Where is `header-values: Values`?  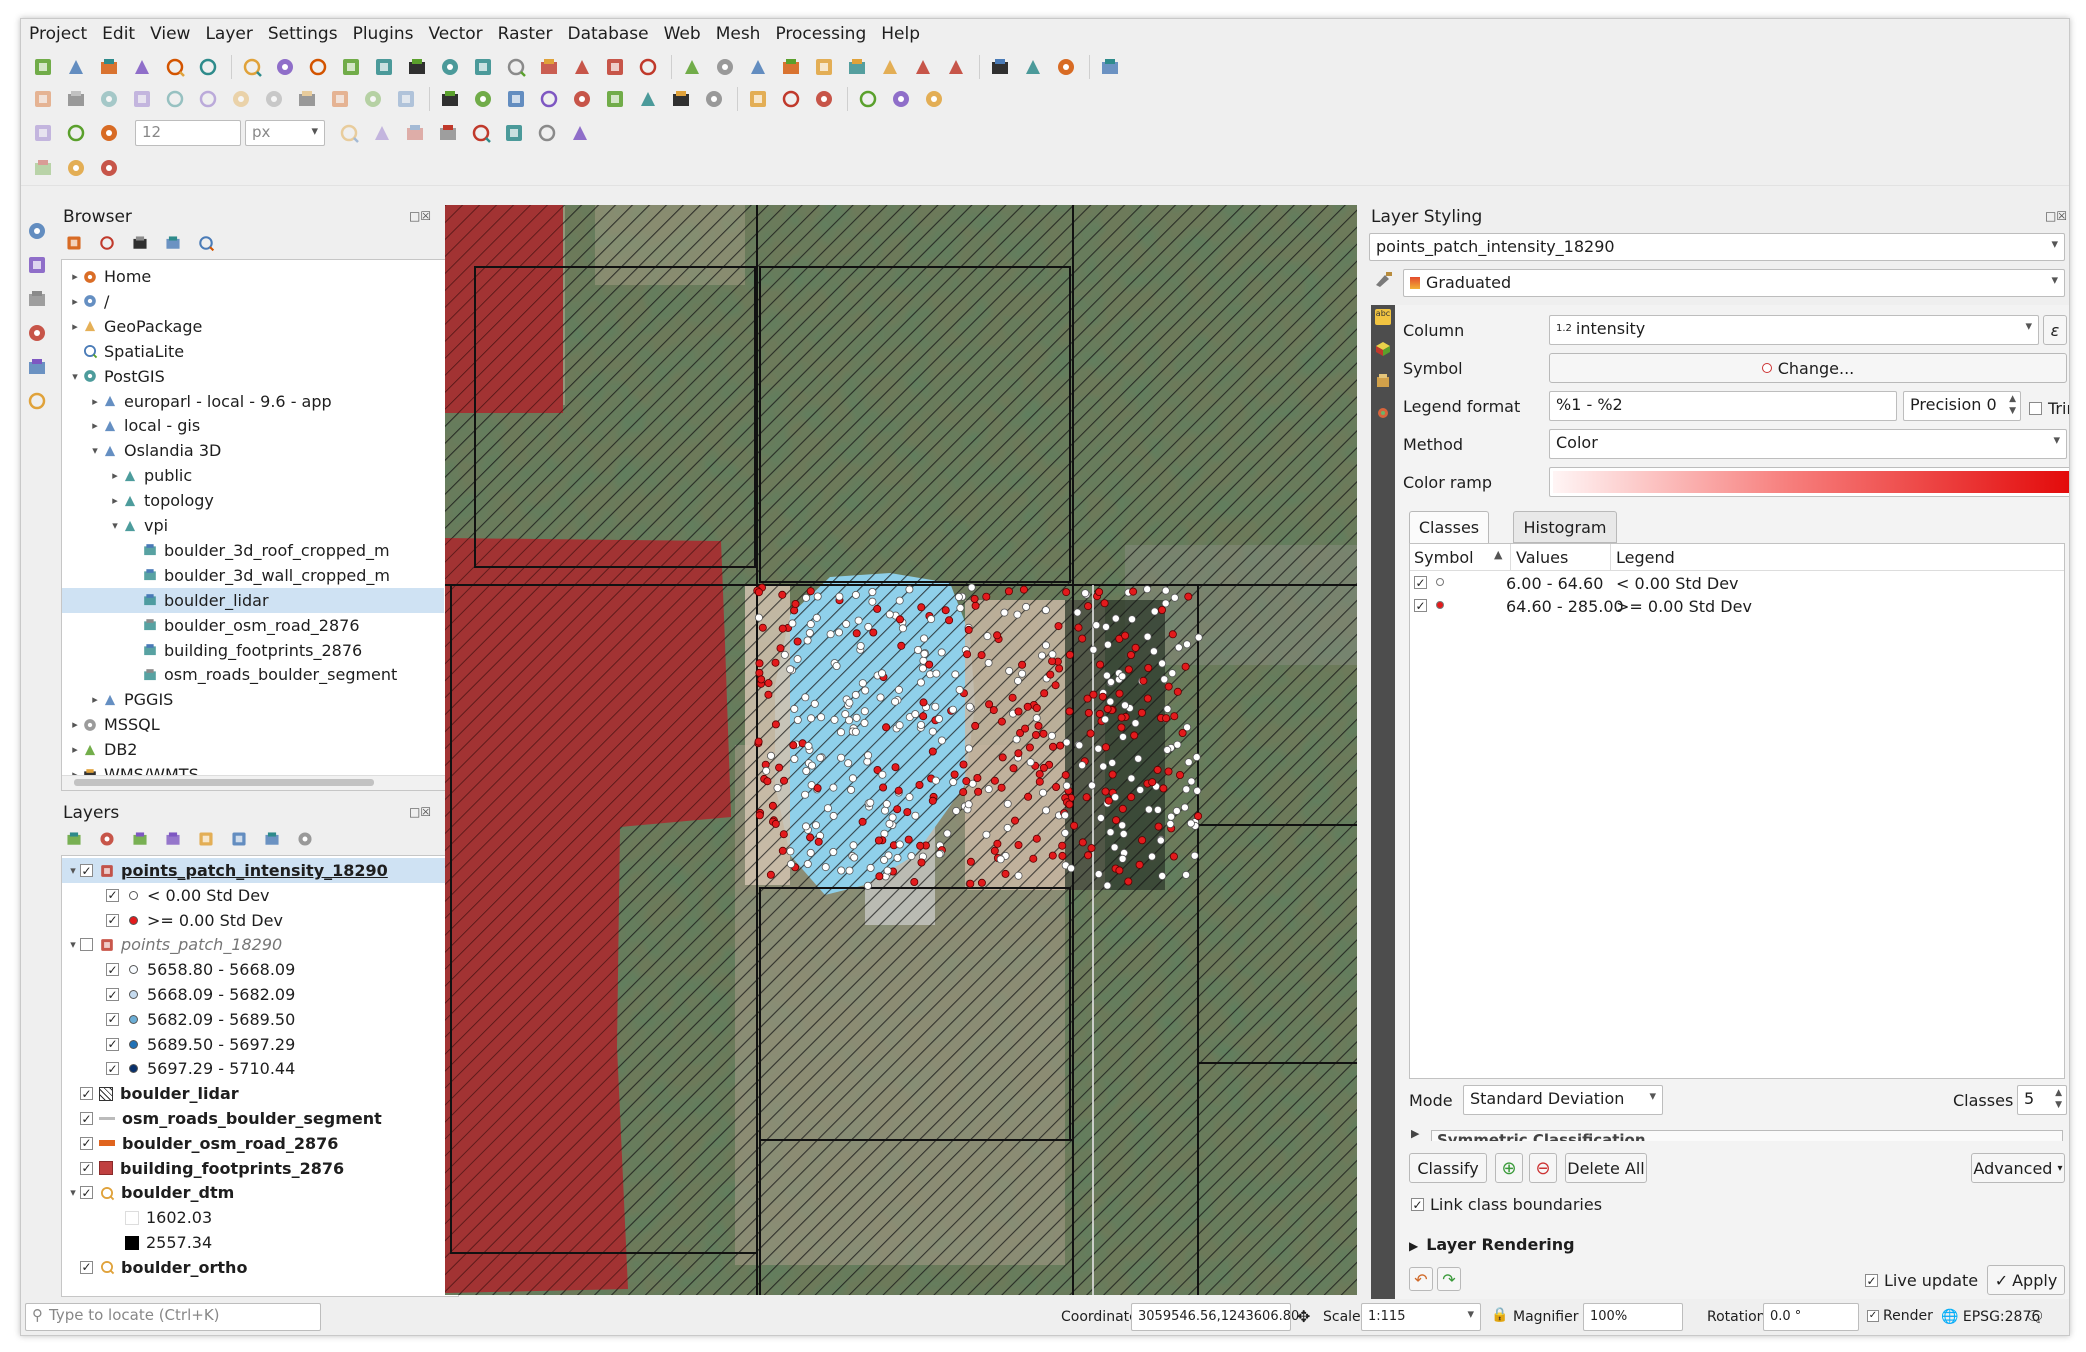
header-values: Values is located at coordinates (1542, 557).